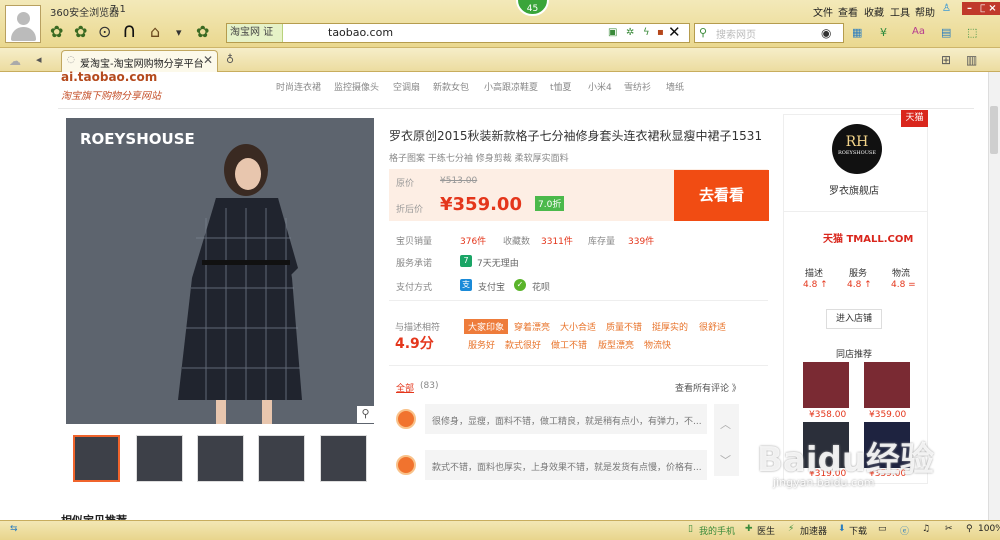 Image resolution: width=1000 pixels, height=540 pixels. What do you see at coordinates (39, 59) in the screenshot?
I see `tab-scroll-left-icon: ◂` at bounding box center [39, 59].